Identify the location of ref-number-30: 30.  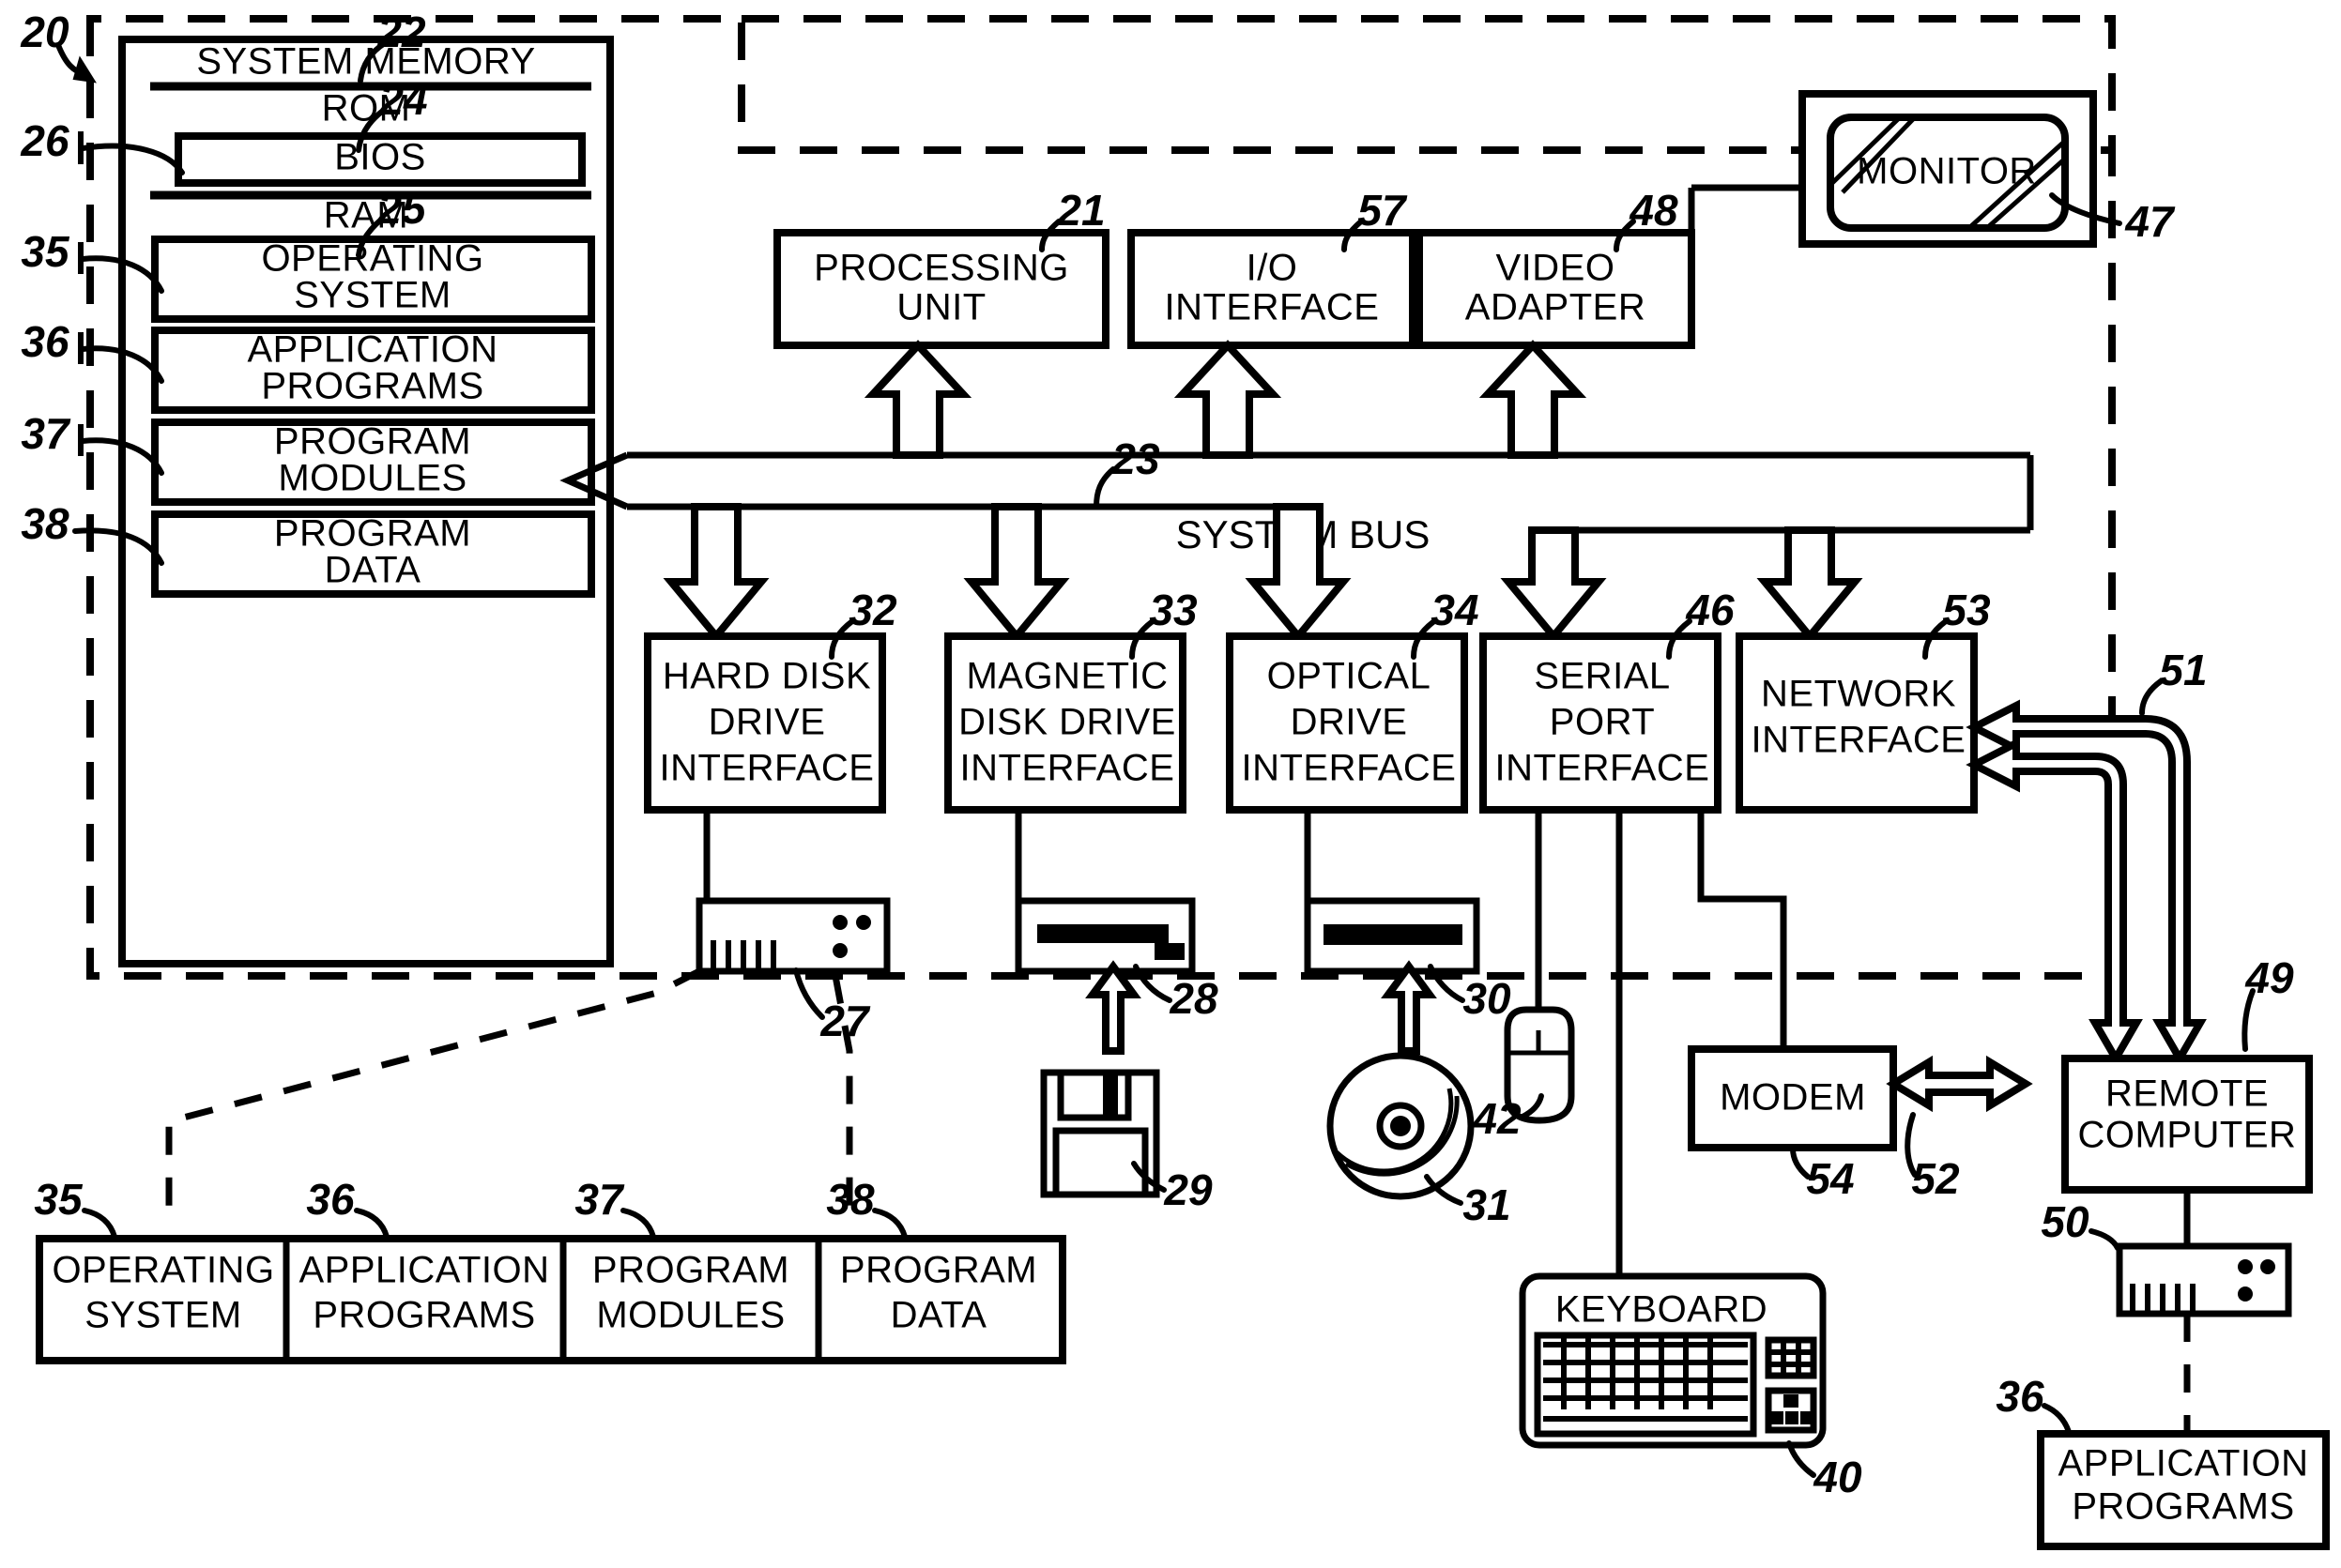
(1486, 998).